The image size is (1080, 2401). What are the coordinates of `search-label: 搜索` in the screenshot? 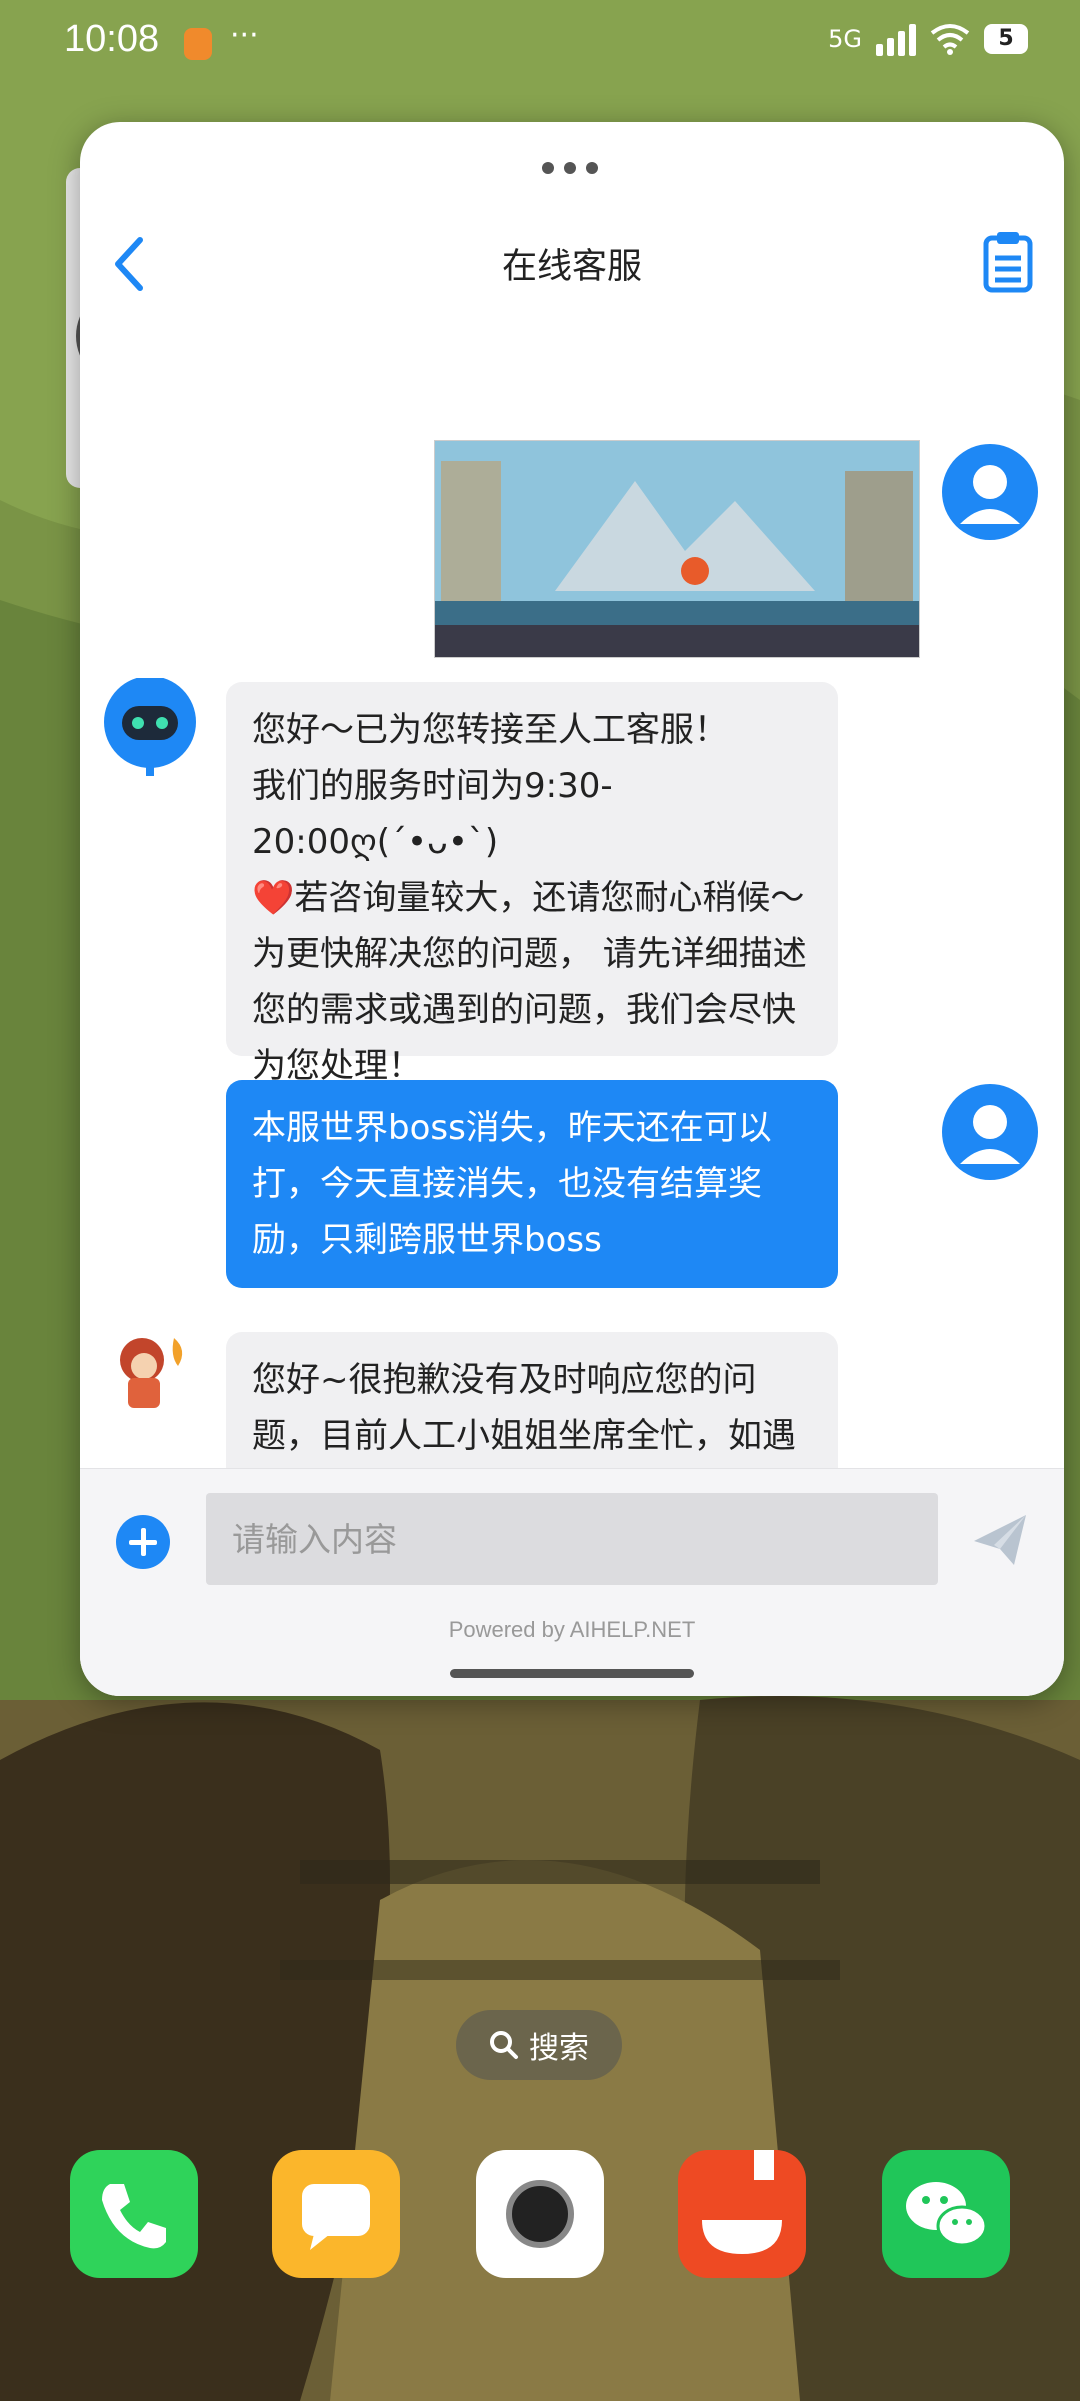 It's located at (559, 2048).